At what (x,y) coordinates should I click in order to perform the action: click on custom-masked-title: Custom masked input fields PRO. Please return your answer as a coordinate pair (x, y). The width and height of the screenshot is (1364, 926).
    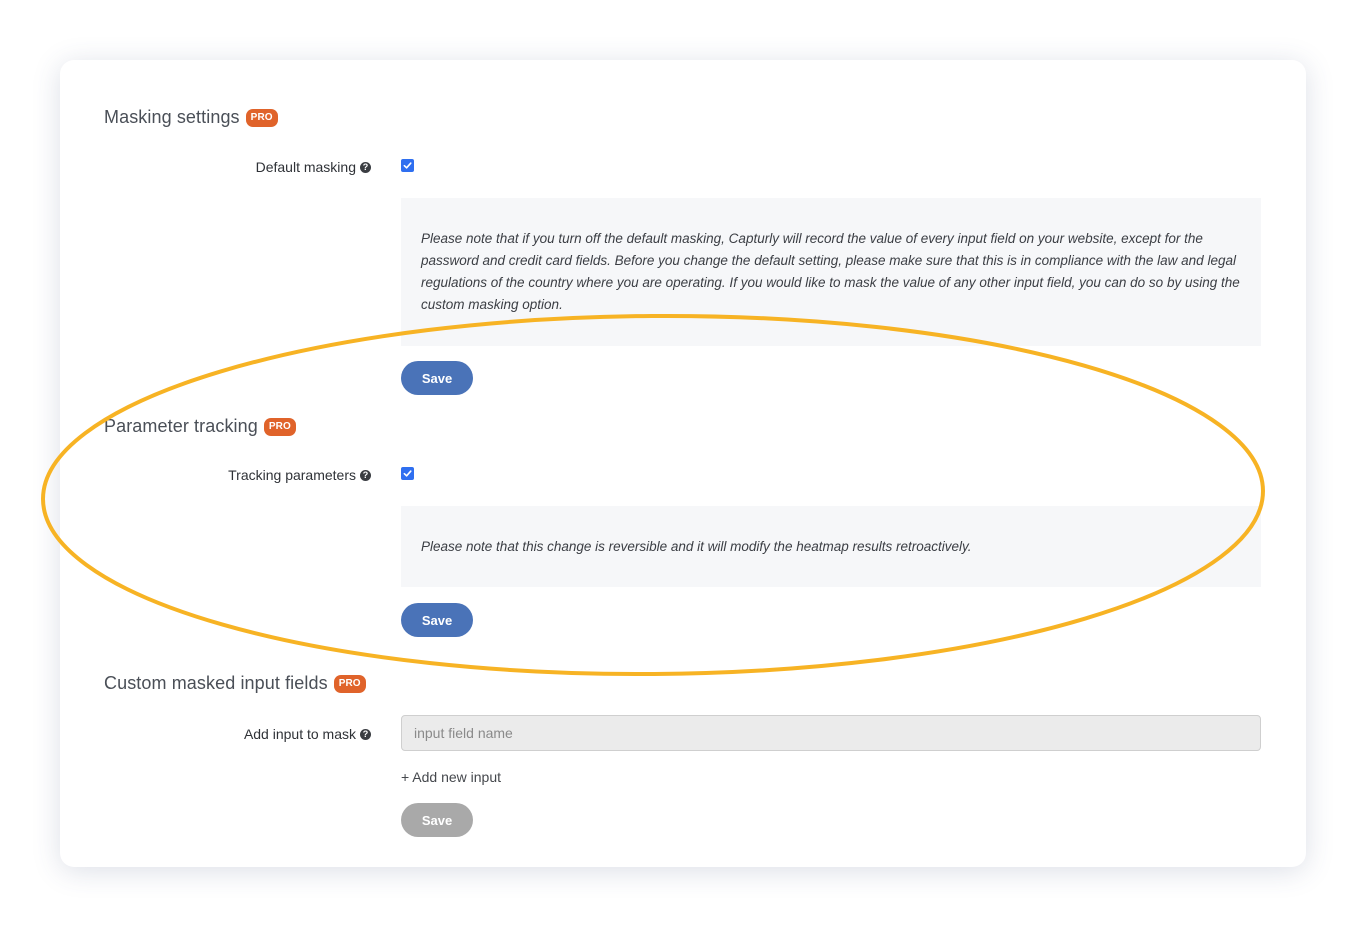
    Looking at the image, I should click on (235, 683).